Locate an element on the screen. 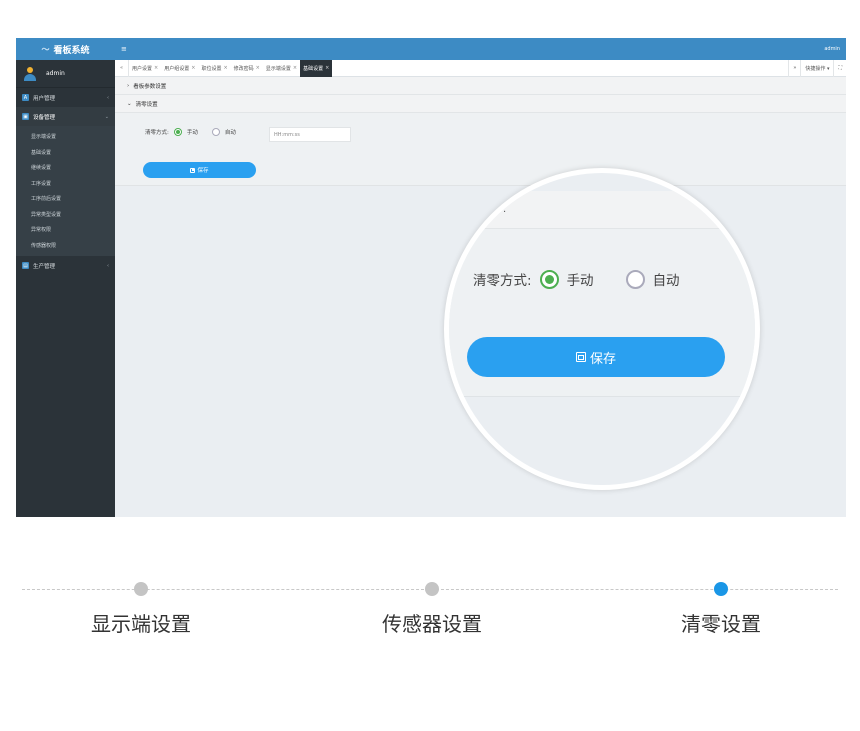  logo: 〜 看板系统 is located at coordinates (65, 49).